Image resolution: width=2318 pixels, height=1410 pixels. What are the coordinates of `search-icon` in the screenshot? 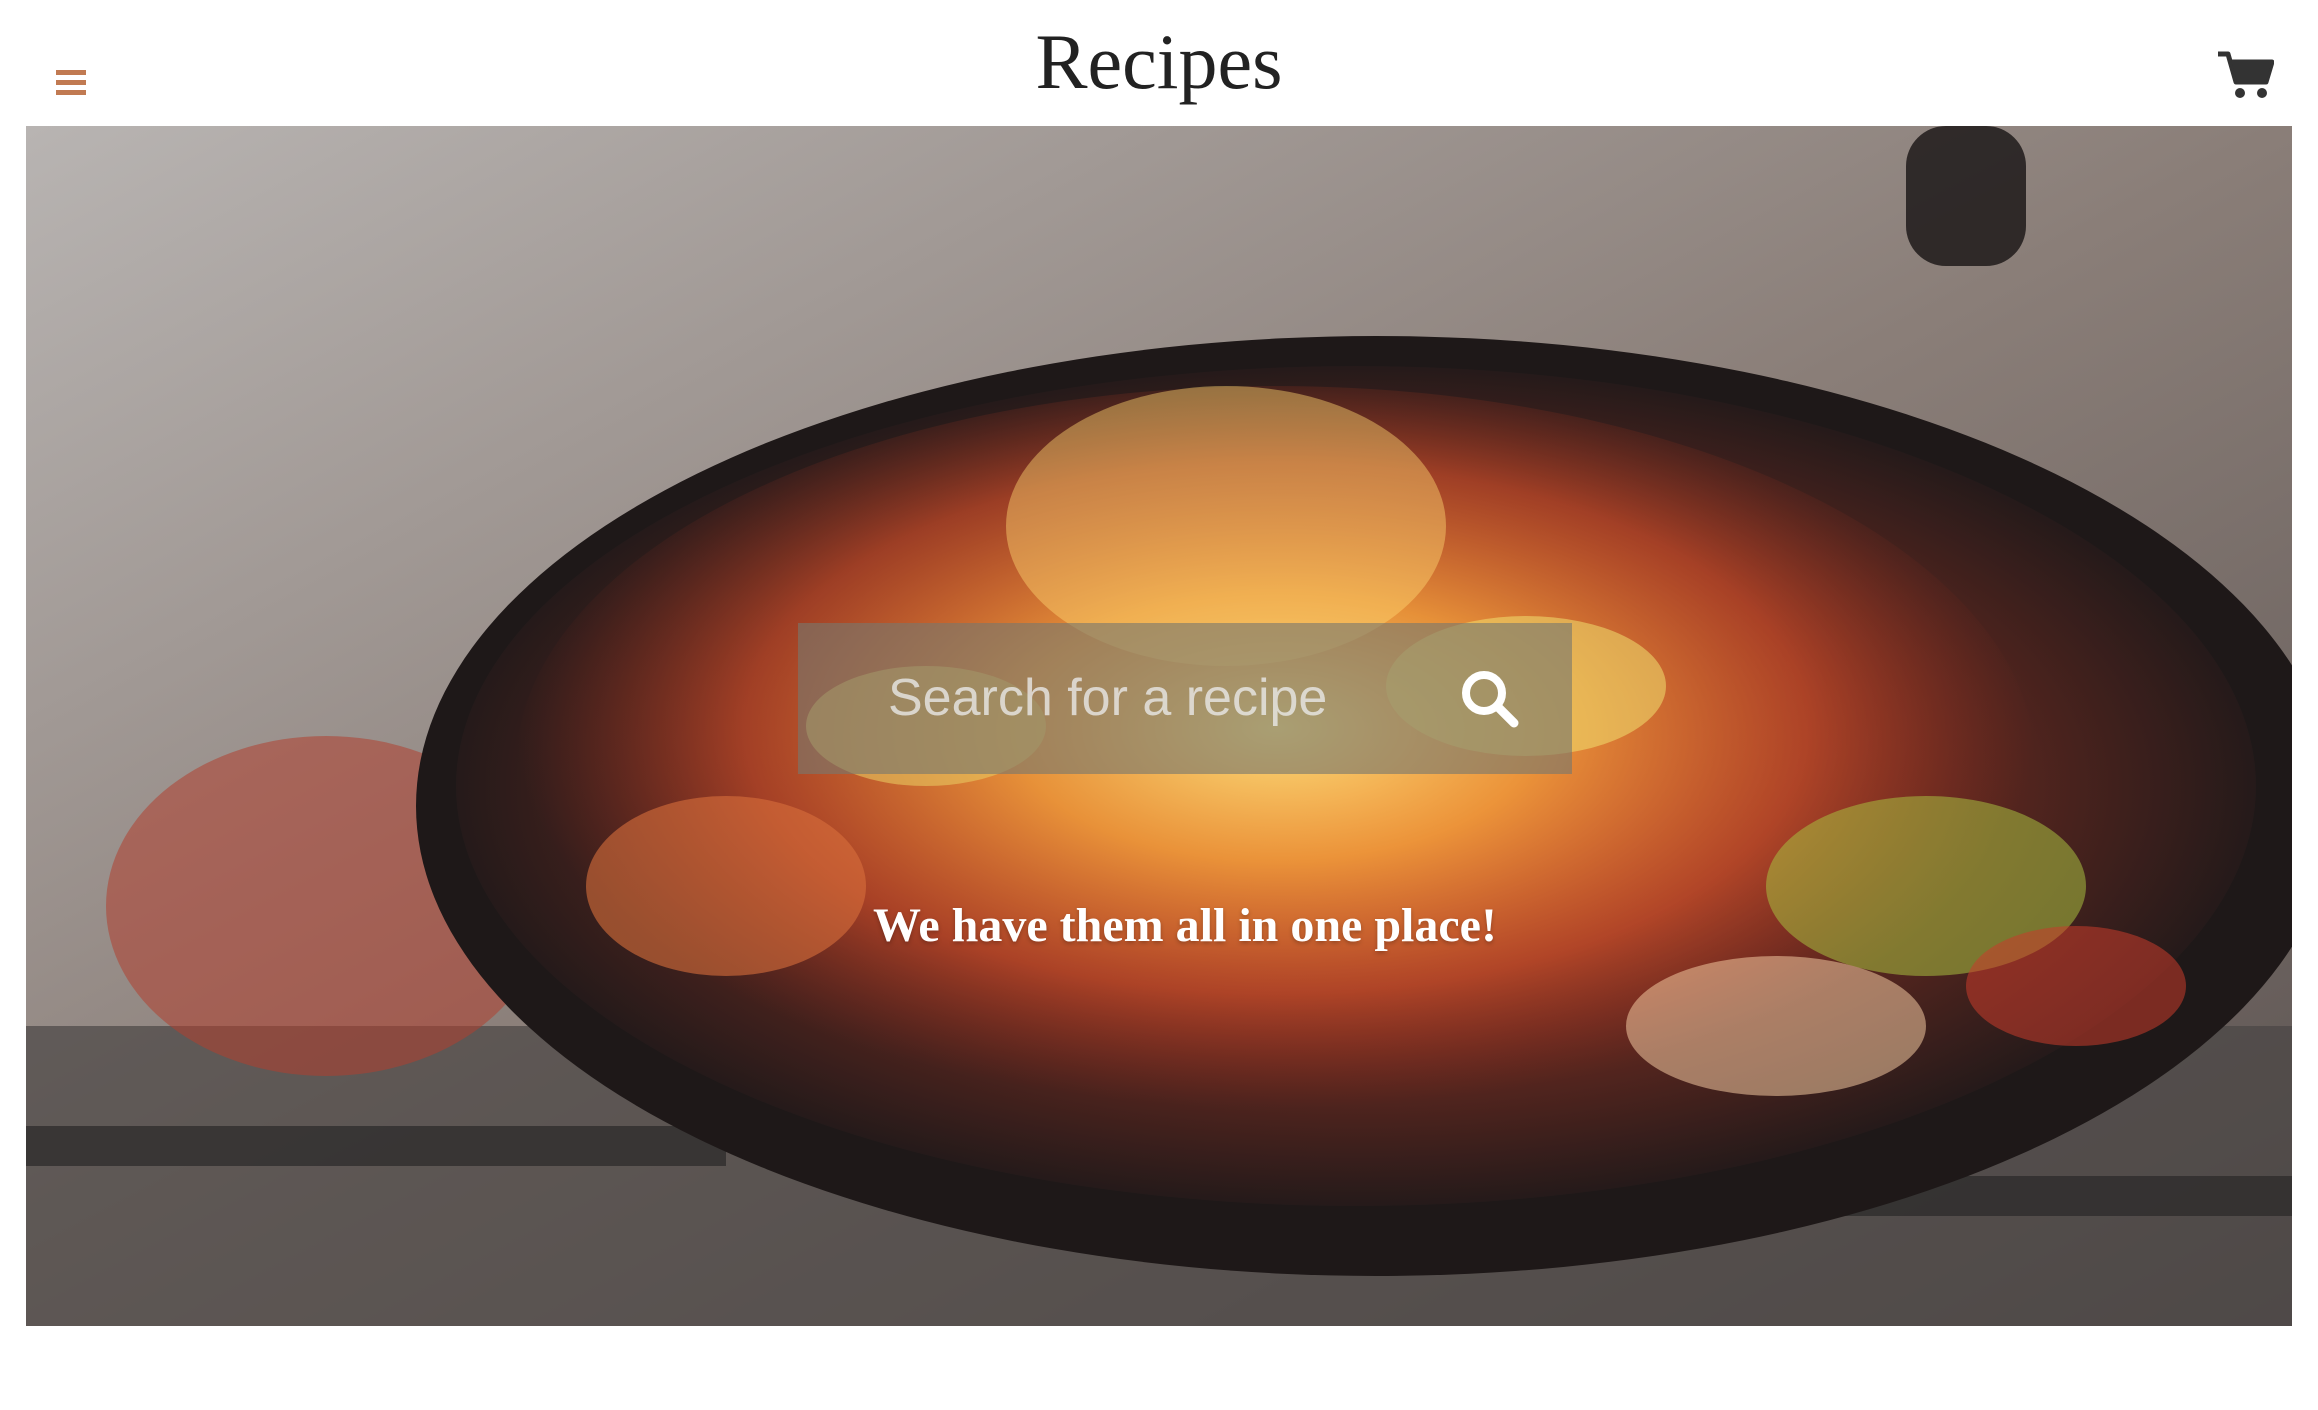 It's located at (1490, 699).